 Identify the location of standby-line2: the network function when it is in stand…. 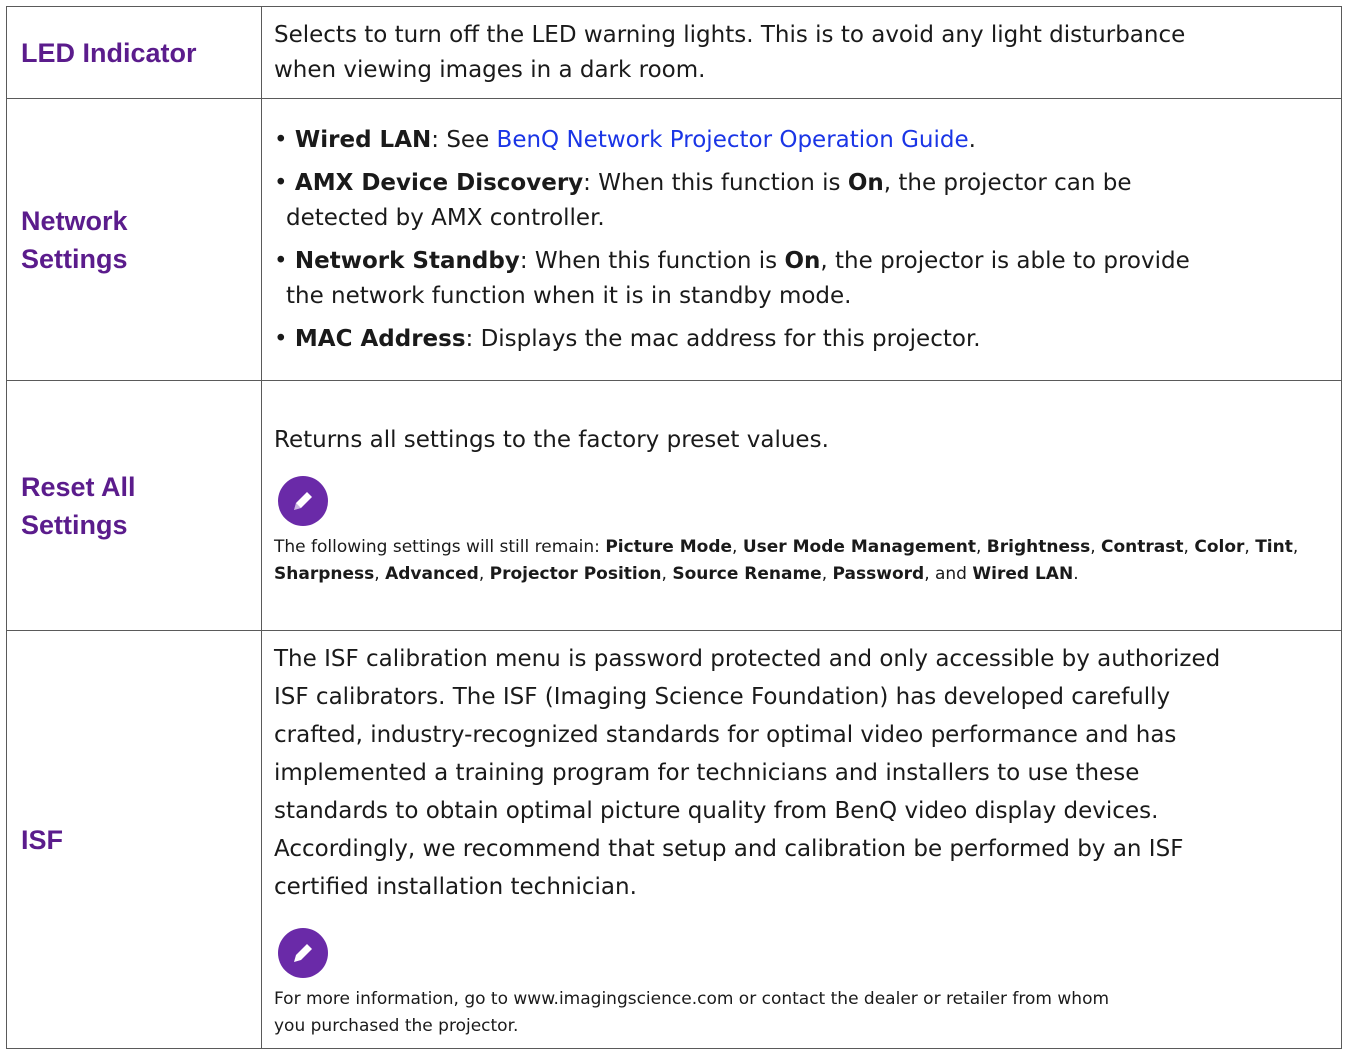
(569, 295).